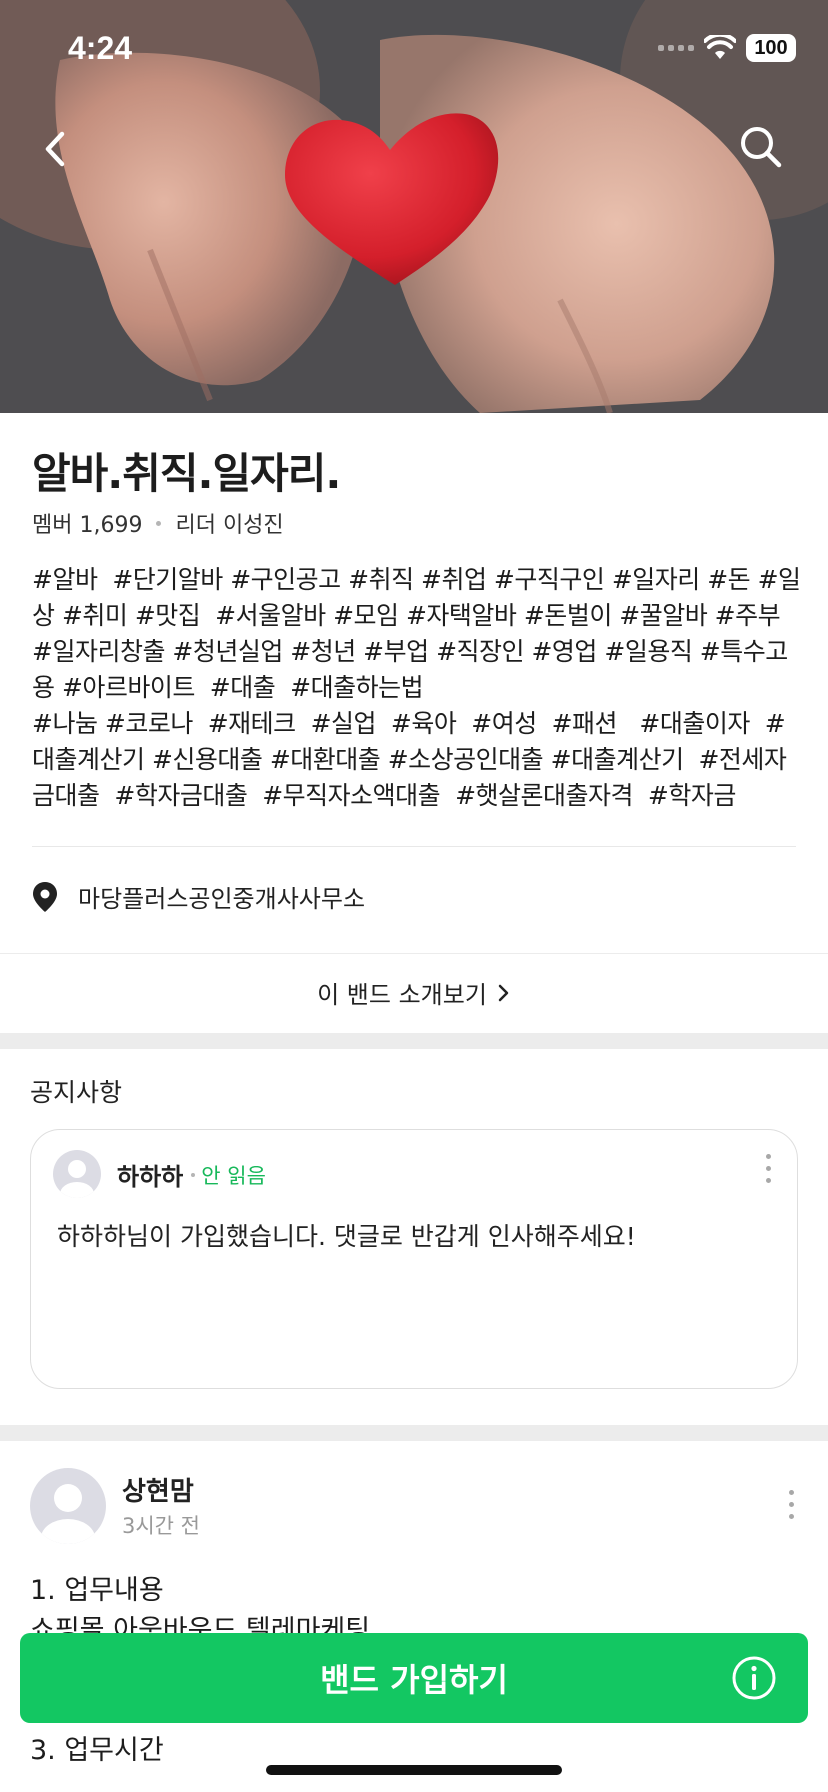  What do you see at coordinates (414, 1770) in the screenshot?
I see `home-indicator` at bounding box center [414, 1770].